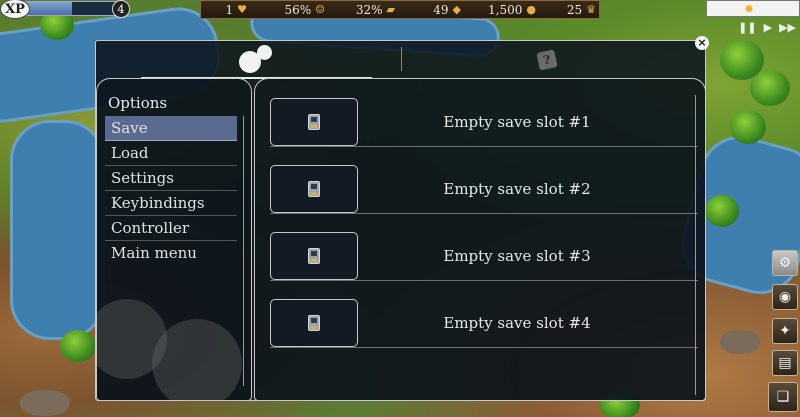 The width and height of the screenshot is (800, 417). What do you see at coordinates (171, 253) in the screenshot?
I see `menu-item-main-menu: Main menu` at bounding box center [171, 253].